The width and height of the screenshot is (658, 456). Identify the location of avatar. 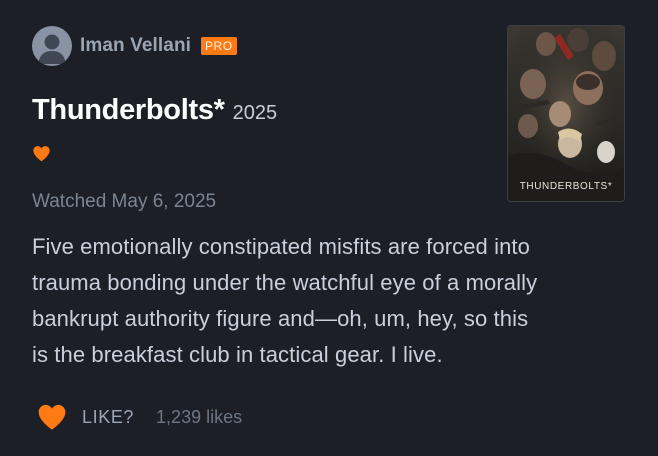
(52, 46).